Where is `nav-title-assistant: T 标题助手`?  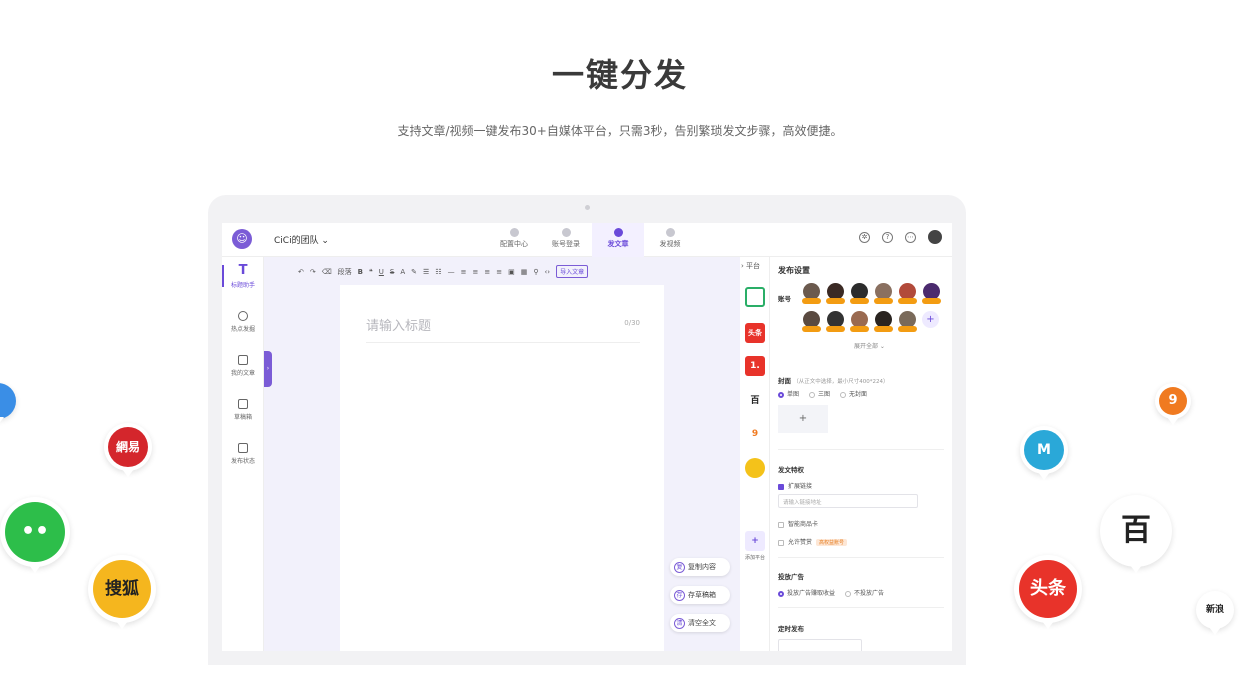 nav-title-assistant: T 标题助手 is located at coordinates (243, 279).